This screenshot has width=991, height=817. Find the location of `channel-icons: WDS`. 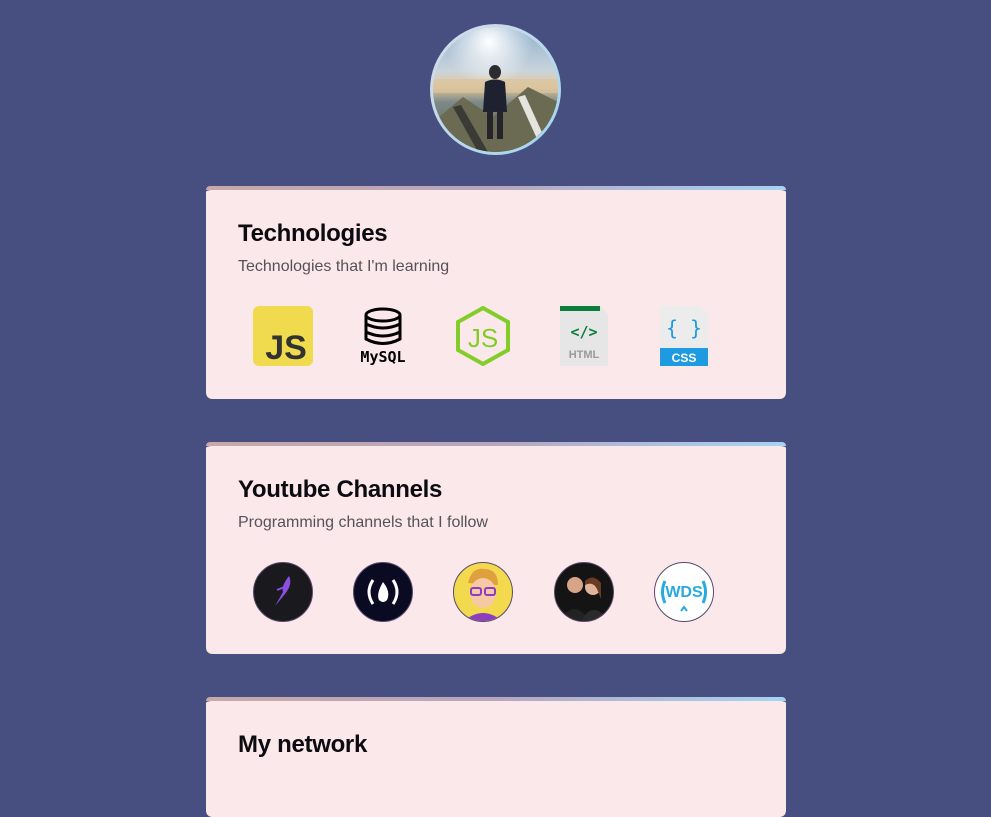

channel-icons: WDS is located at coordinates (496, 592).